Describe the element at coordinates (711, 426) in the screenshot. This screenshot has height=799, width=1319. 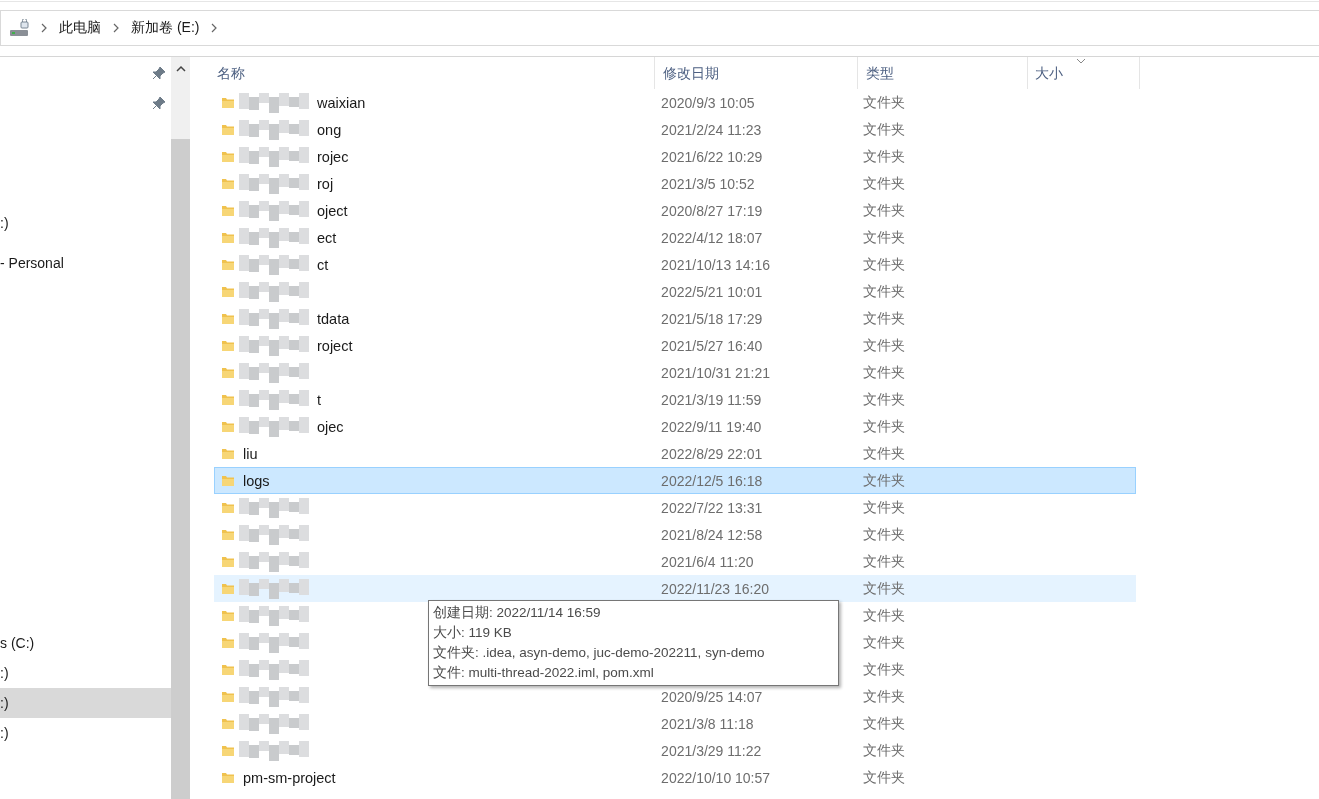
I see `modified-date: 2022/9/11 19:40` at that location.